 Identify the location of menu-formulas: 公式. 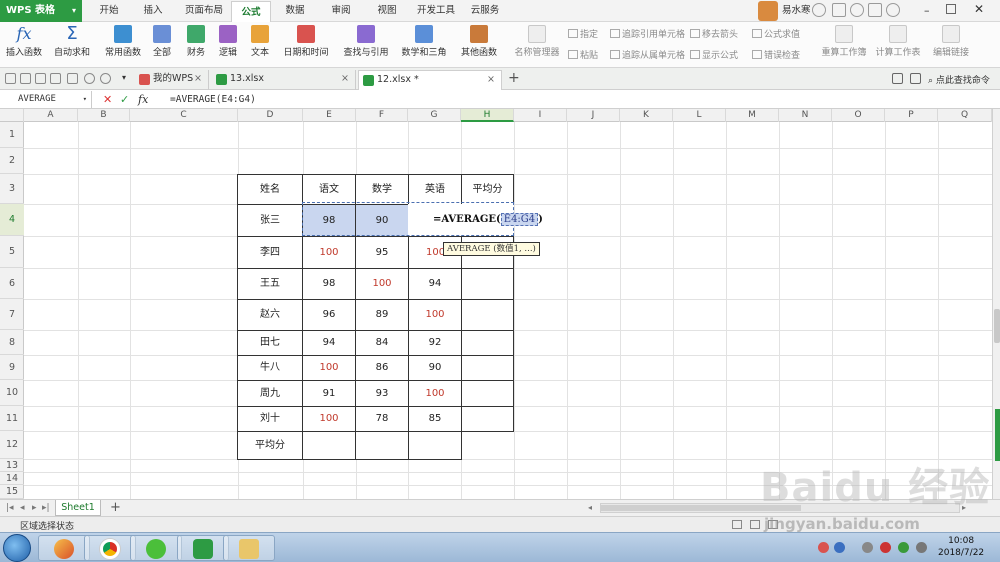
(251, 12).